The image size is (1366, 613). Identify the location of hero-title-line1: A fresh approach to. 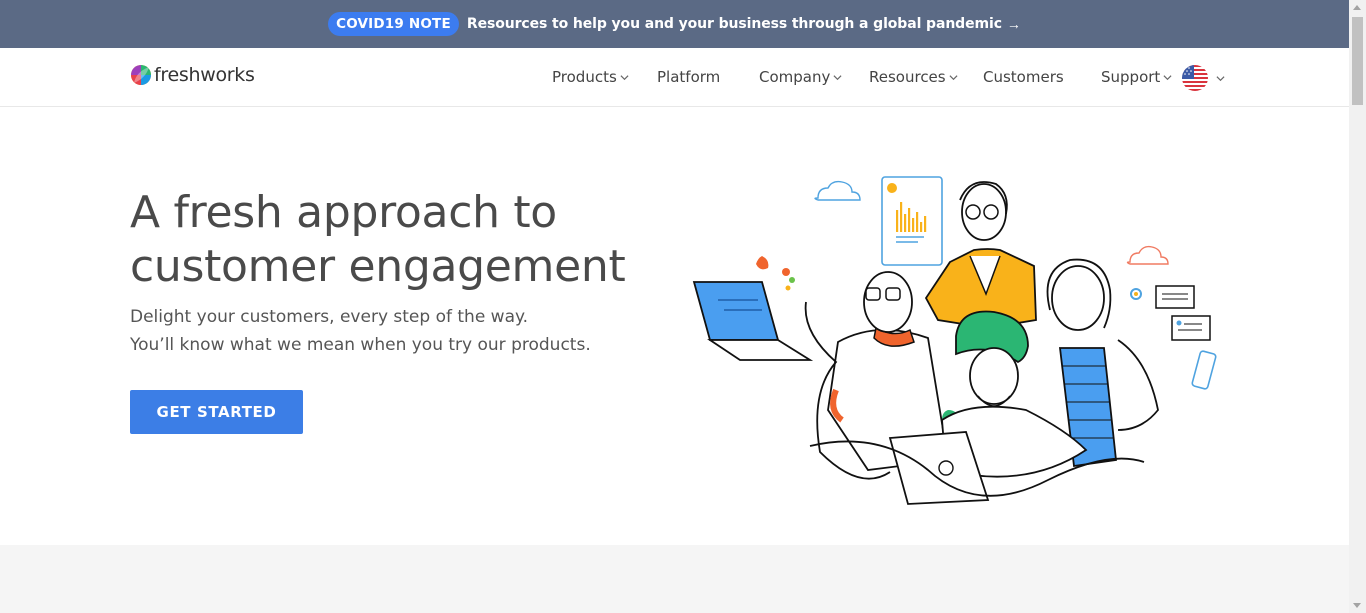
(343, 212).